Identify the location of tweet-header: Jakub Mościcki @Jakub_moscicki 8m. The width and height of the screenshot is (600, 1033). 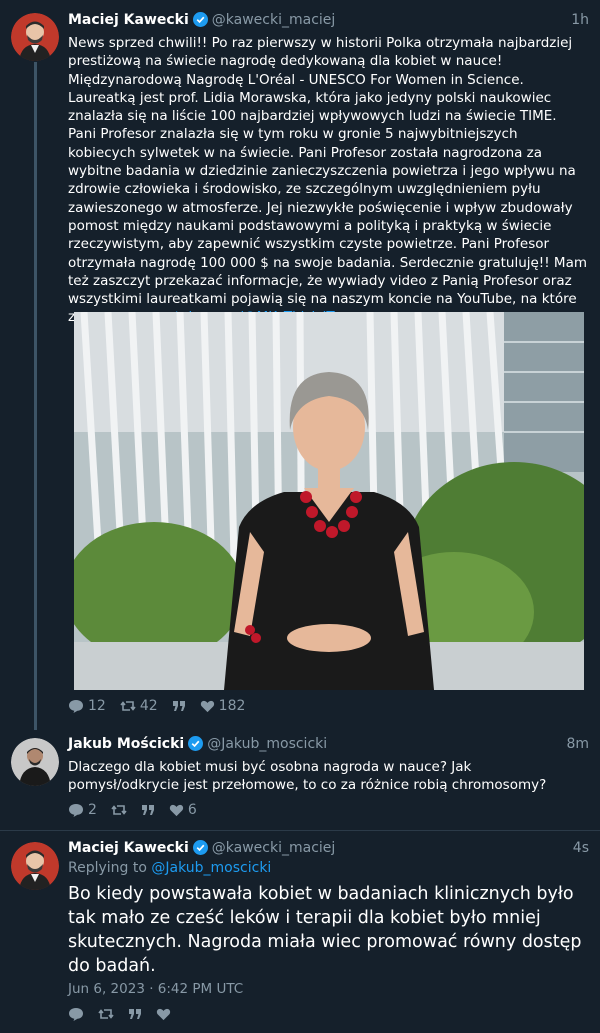
(328, 744).